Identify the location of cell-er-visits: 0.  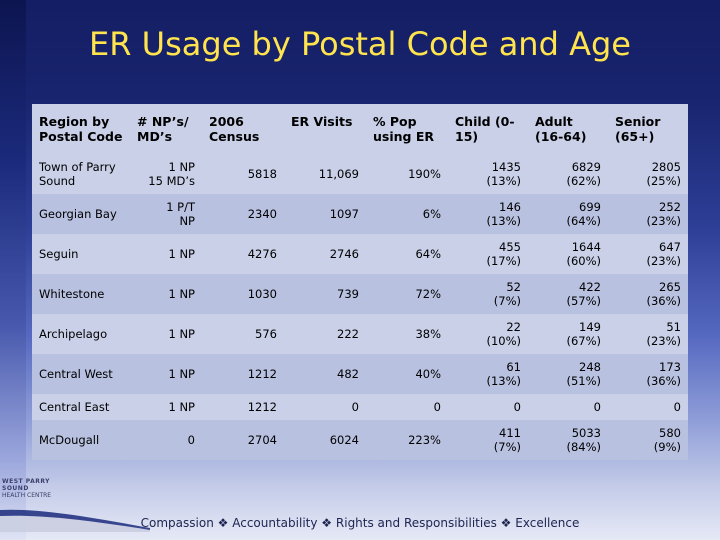
(355, 407).